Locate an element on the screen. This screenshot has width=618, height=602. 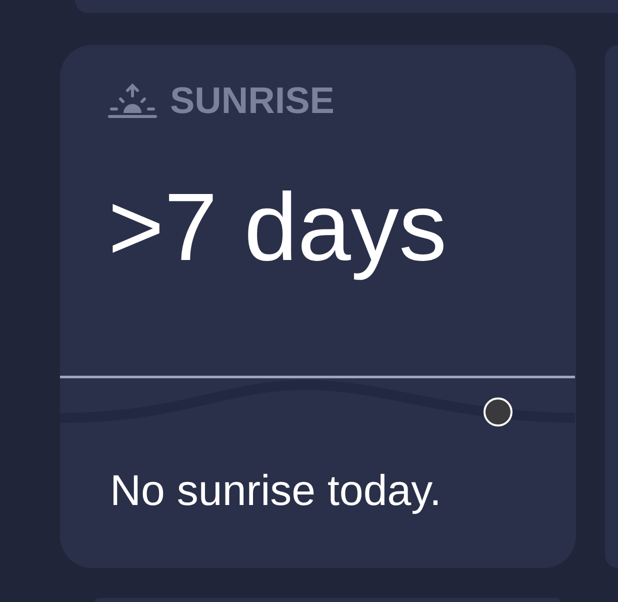
card-title: SUNRISE is located at coordinates (252, 100).